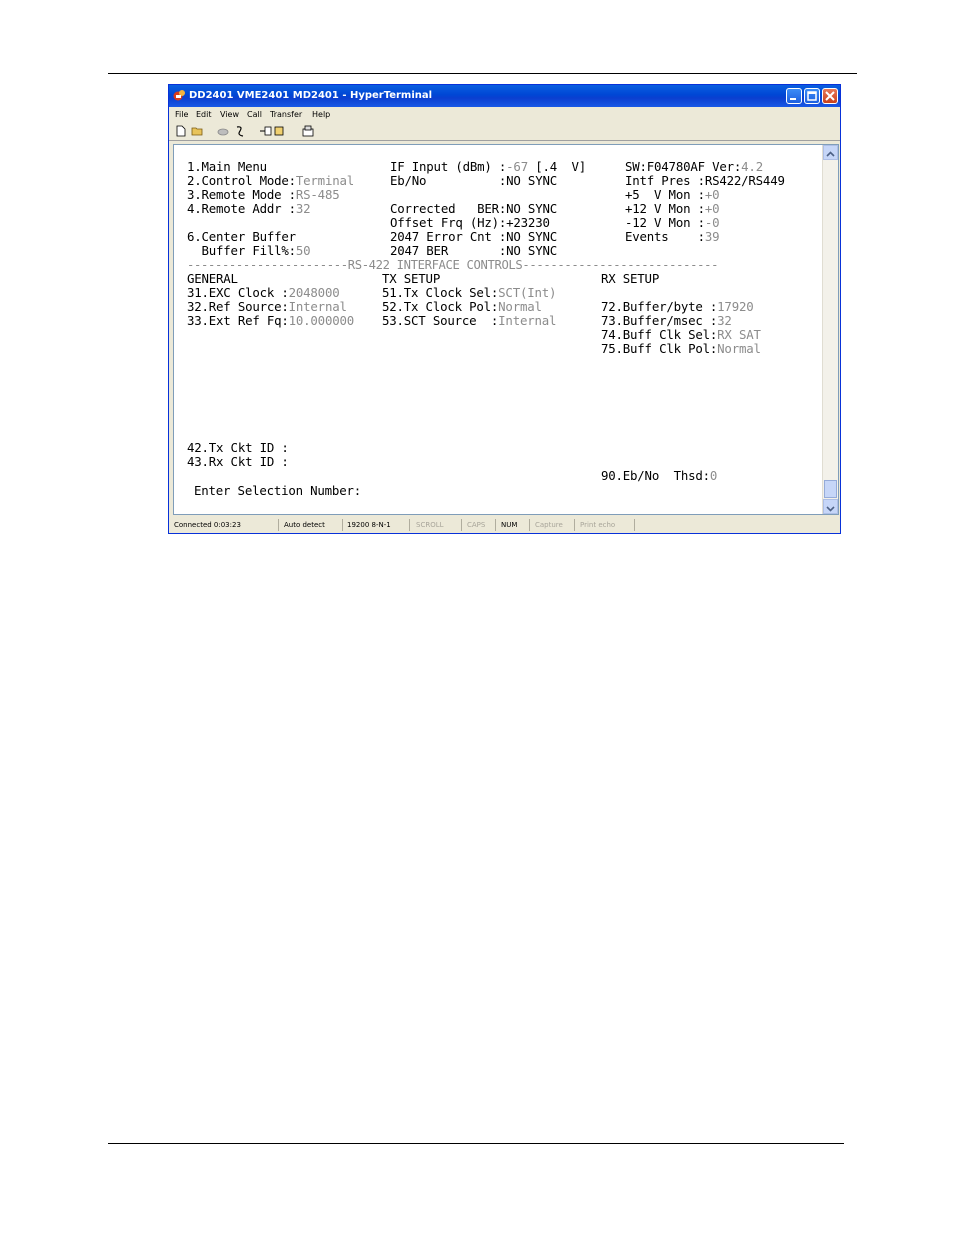 This screenshot has width=954, height=1235. Describe the element at coordinates (440, 306) in the screenshot. I see `tx-clock-pol-label: 52.Tx Clock Pol:` at that location.